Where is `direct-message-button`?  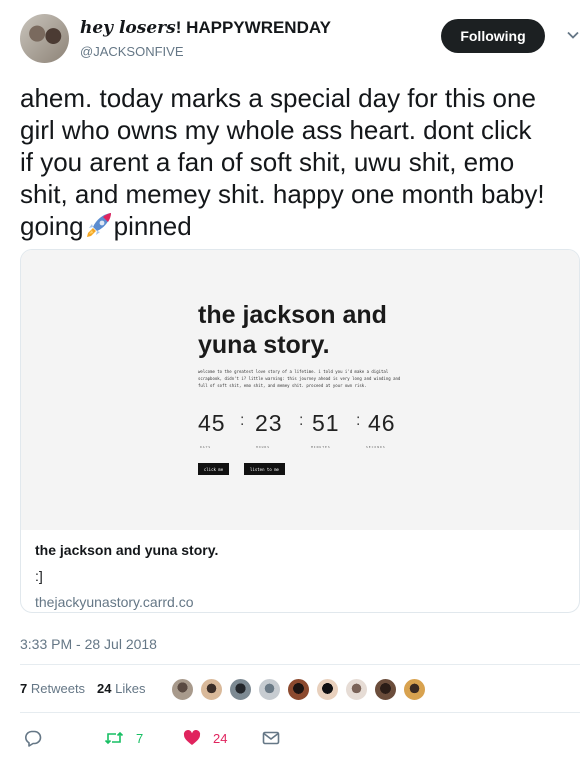 direct-message-button is located at coordinates (271, 738).